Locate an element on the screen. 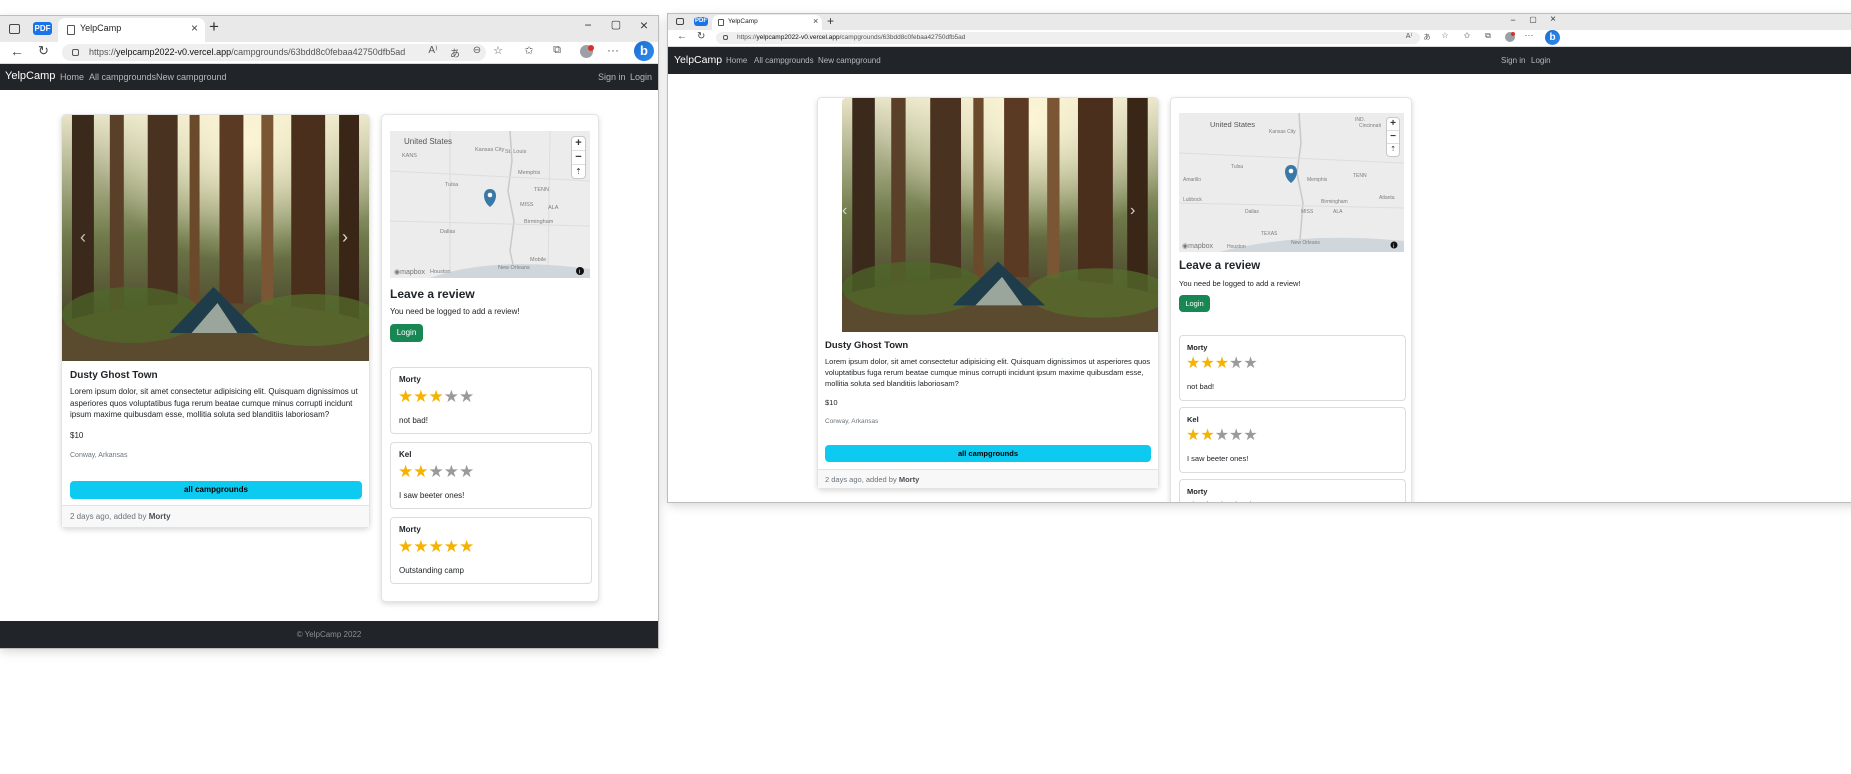 The image size is (1851, 774). document-icon is located at coordinates (721, 22).